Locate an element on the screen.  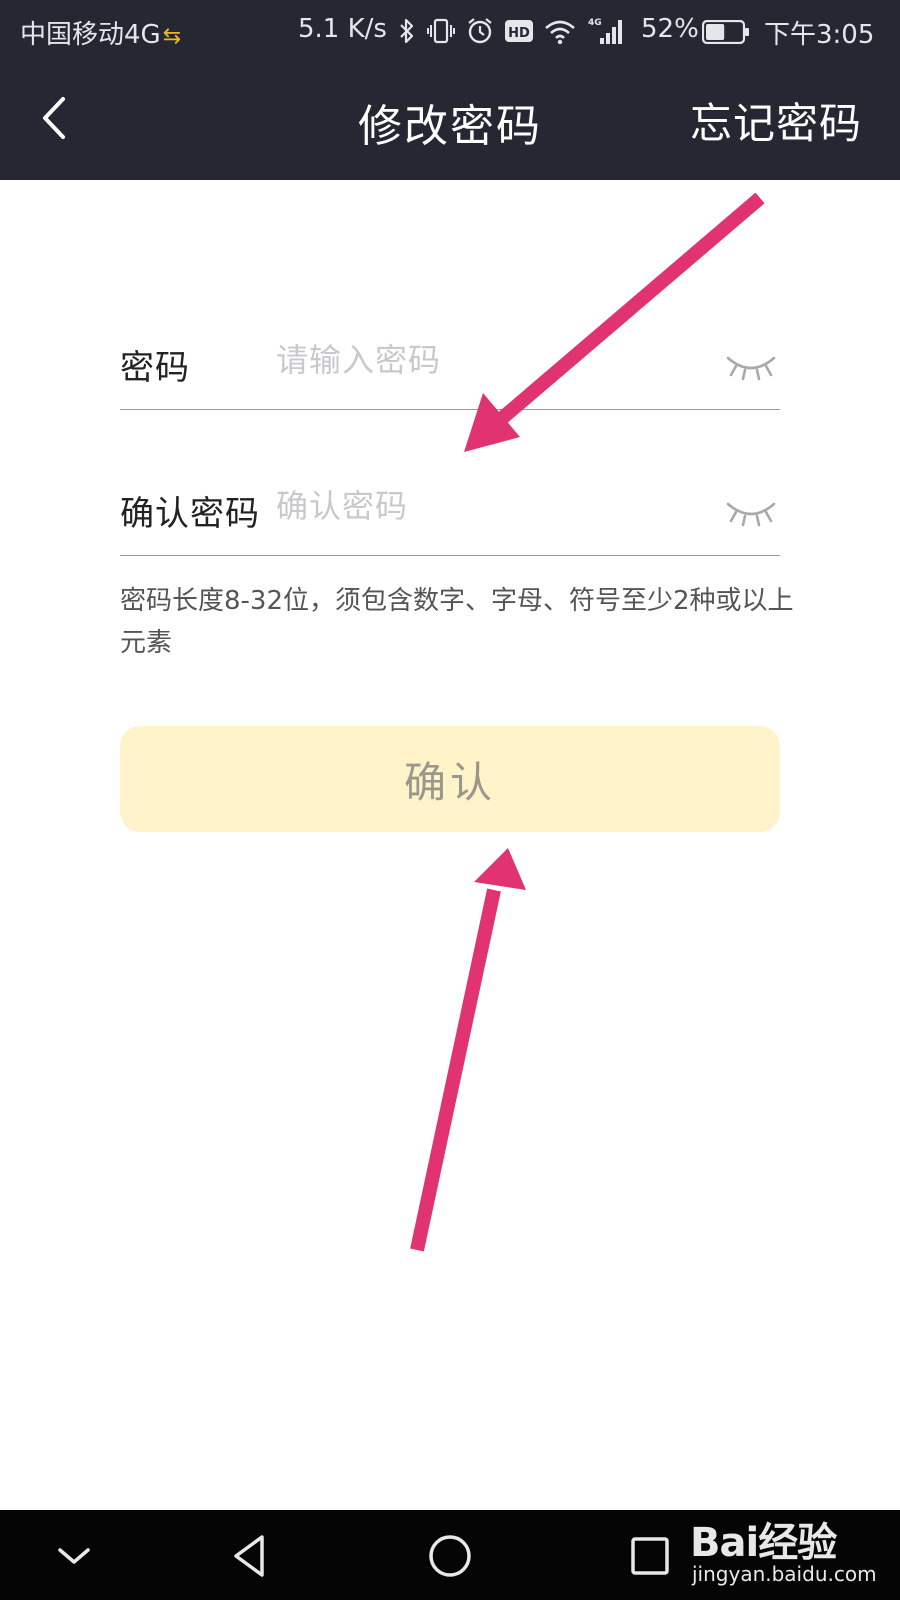
battery-percent: 52% is located at coordinates (670, 29).